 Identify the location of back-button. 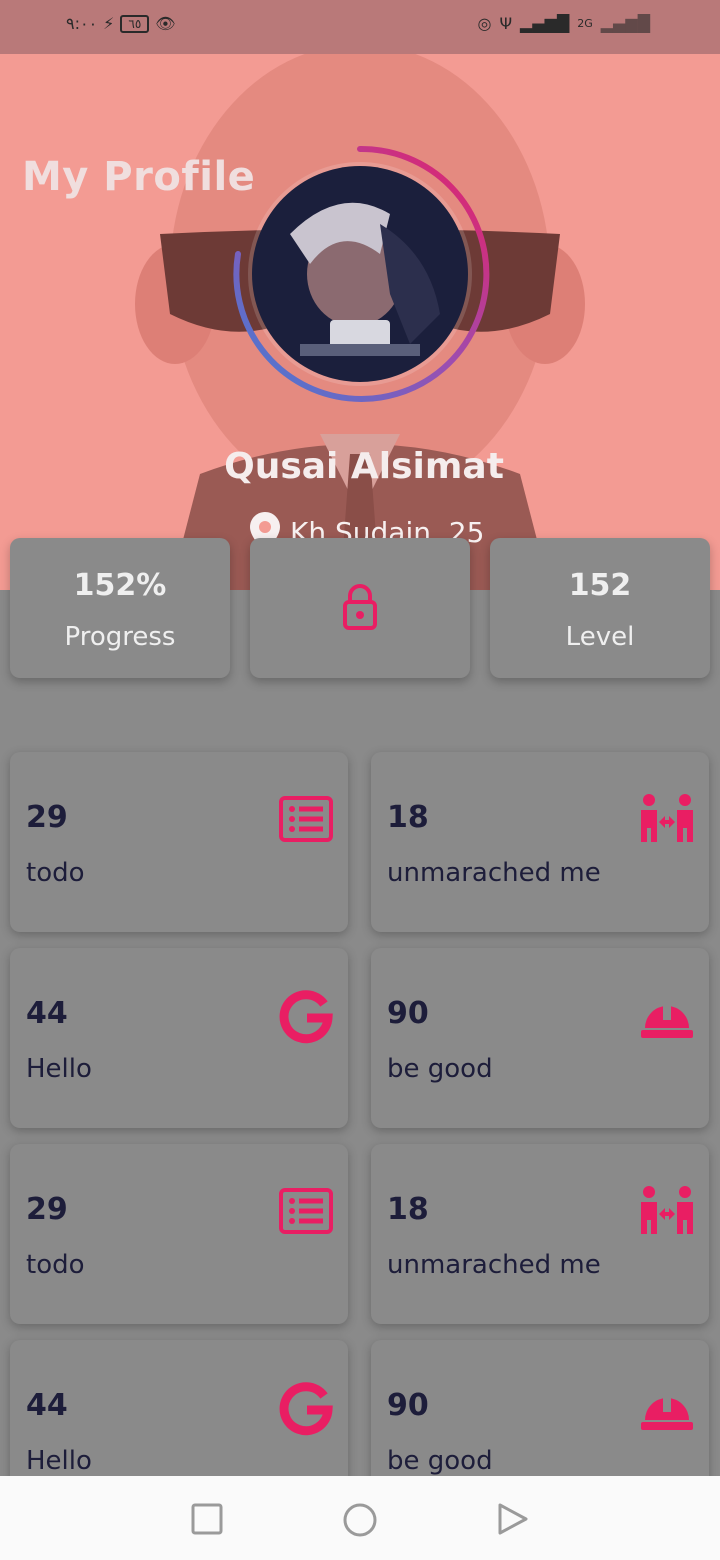
(513, 1519).